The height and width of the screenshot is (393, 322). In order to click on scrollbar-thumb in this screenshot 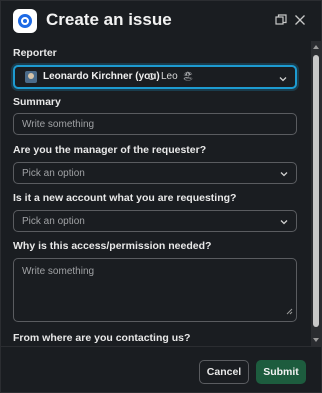, I will do `click(316, 191)`.